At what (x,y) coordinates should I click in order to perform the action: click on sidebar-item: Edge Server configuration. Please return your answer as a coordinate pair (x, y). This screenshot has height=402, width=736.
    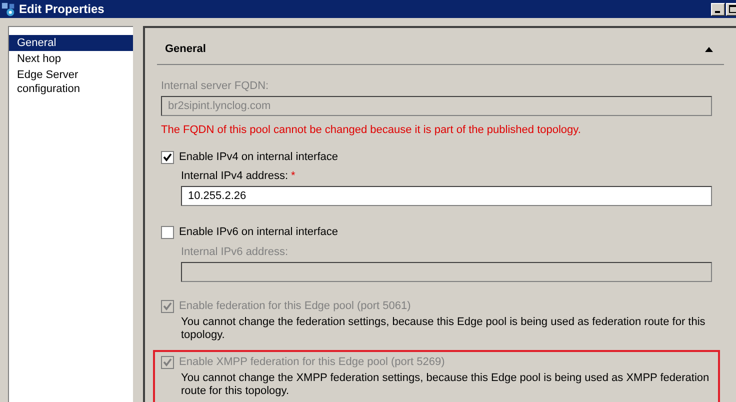
    Looking at the image, I should click on (71, 82).